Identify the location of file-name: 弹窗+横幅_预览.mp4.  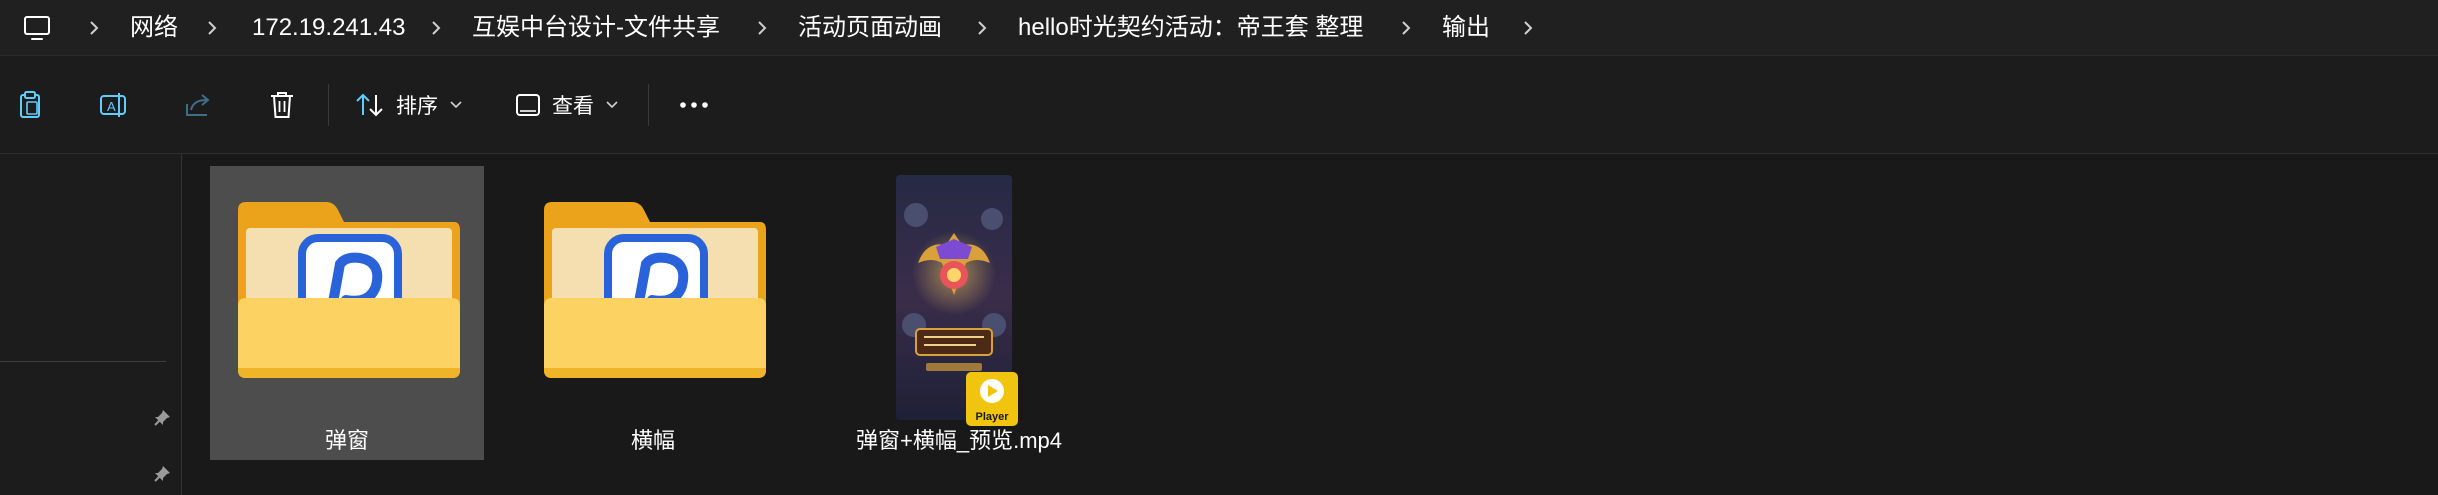
(959, 440).